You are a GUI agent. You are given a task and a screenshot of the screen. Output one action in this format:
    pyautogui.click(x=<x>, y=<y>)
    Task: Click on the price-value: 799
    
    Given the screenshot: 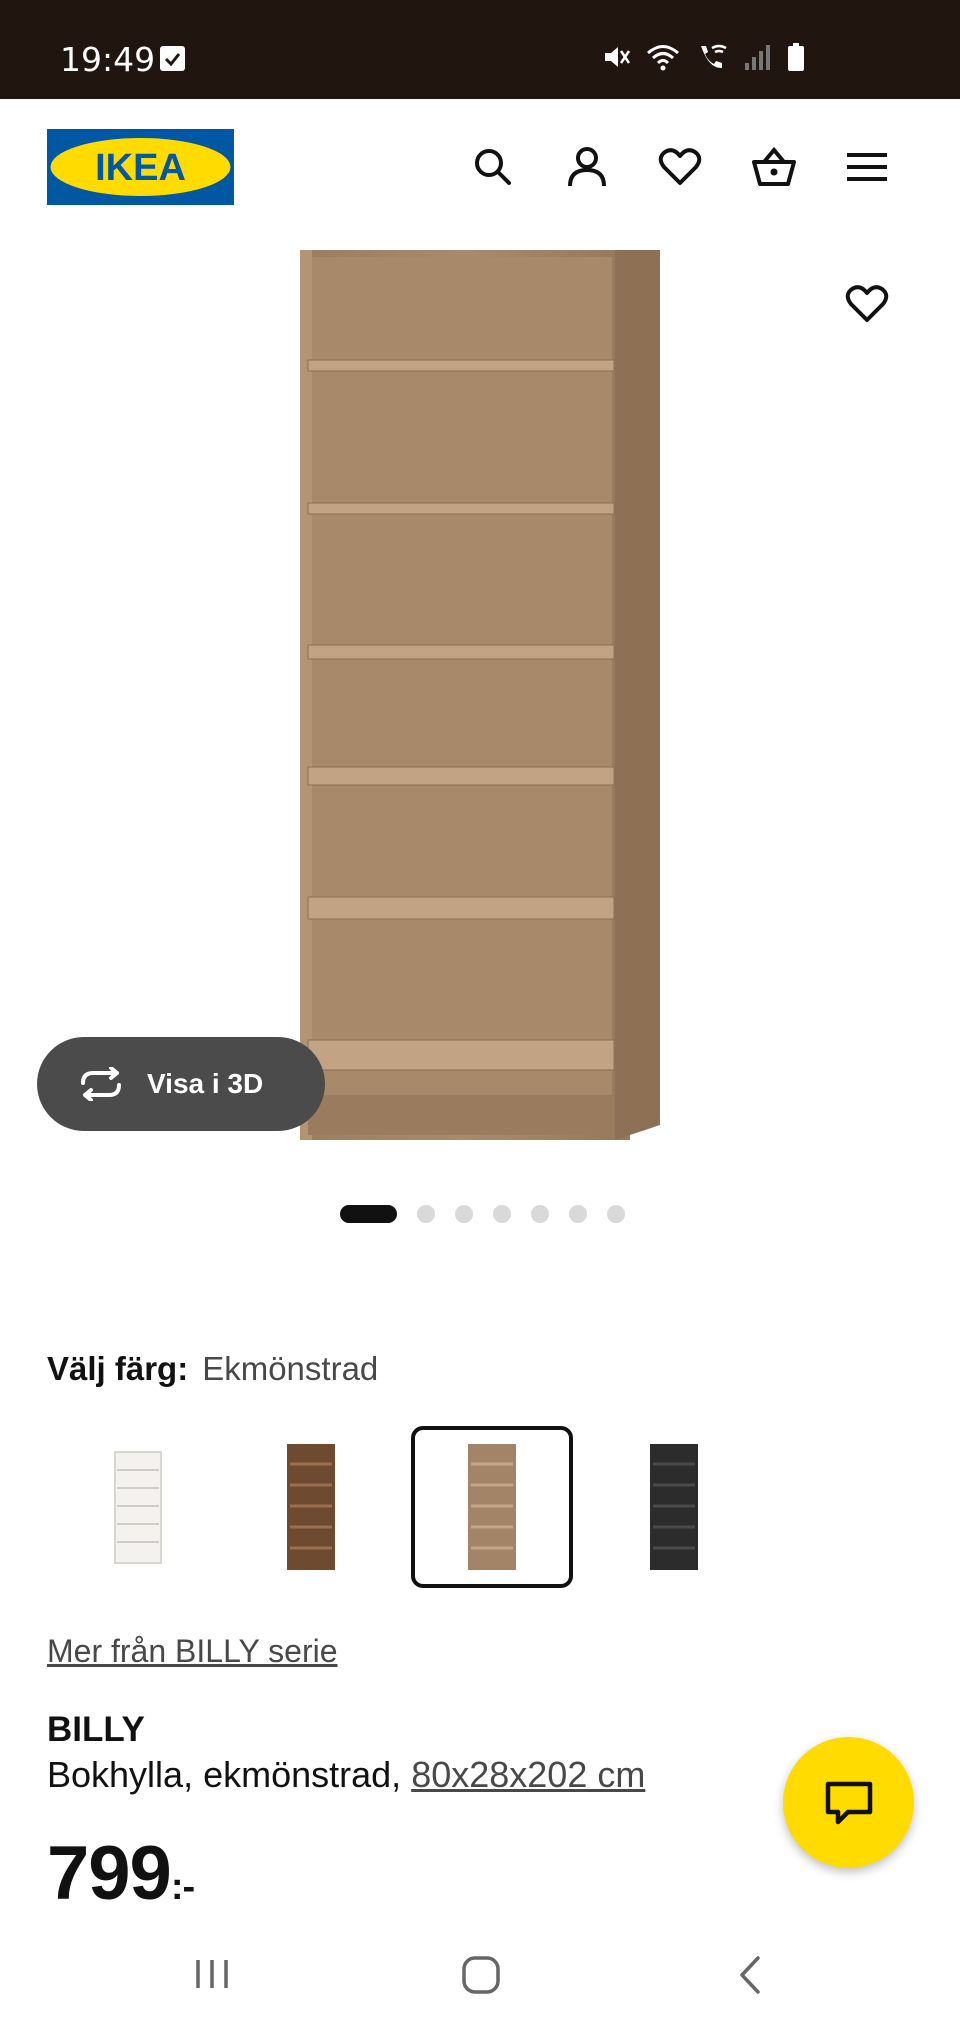 What is the action you would take?
    pyautogui.click(x=109, y=1873)
    